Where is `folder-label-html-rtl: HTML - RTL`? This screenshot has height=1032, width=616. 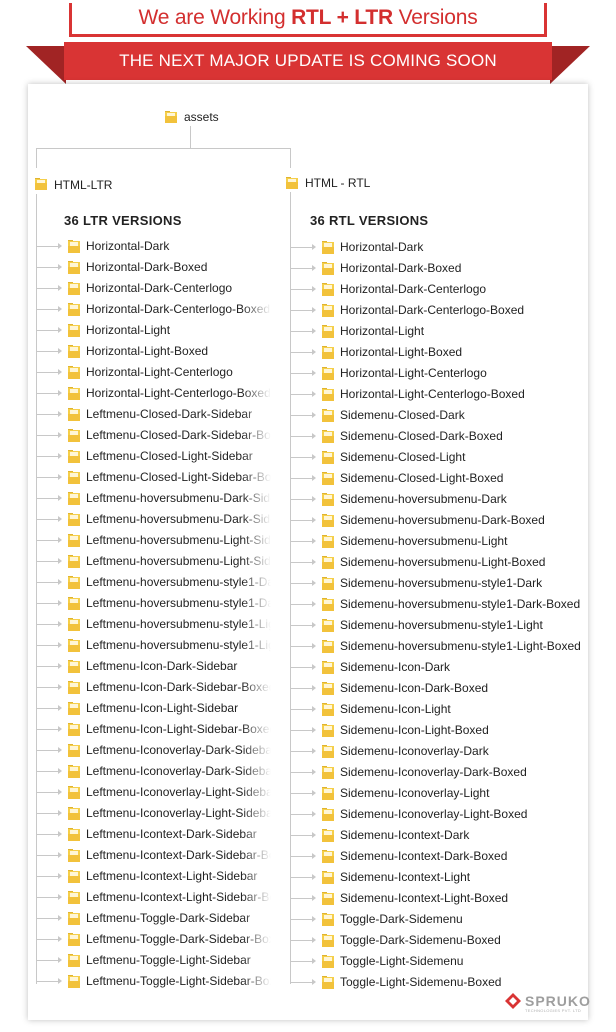 folder-label-html-rtl: HTML - RTL is located at coordinates (337, 183).